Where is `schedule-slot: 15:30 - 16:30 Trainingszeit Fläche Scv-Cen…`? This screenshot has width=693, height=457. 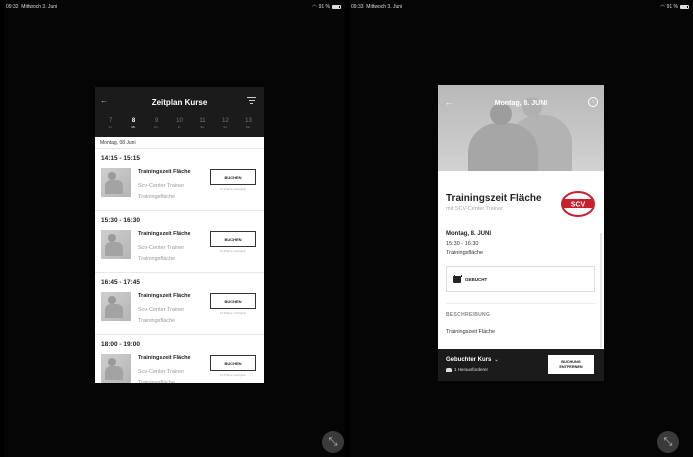
schedule-slot: 15:30 - 16:30 Trainingszeit Fläche Scv-Cen… is located at coordinates (179, 242).